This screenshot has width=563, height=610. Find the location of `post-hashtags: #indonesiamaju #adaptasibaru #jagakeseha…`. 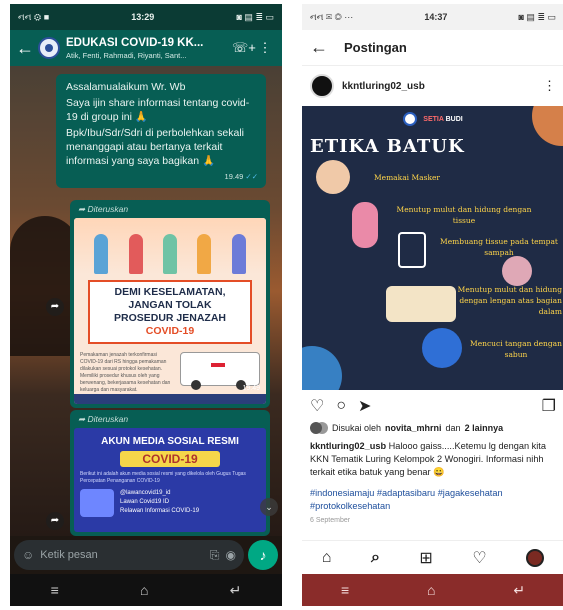

post-hashtags: #indonesiamaju #adaptasibaru #jagakeseha… is located at coordinates (432, 496).